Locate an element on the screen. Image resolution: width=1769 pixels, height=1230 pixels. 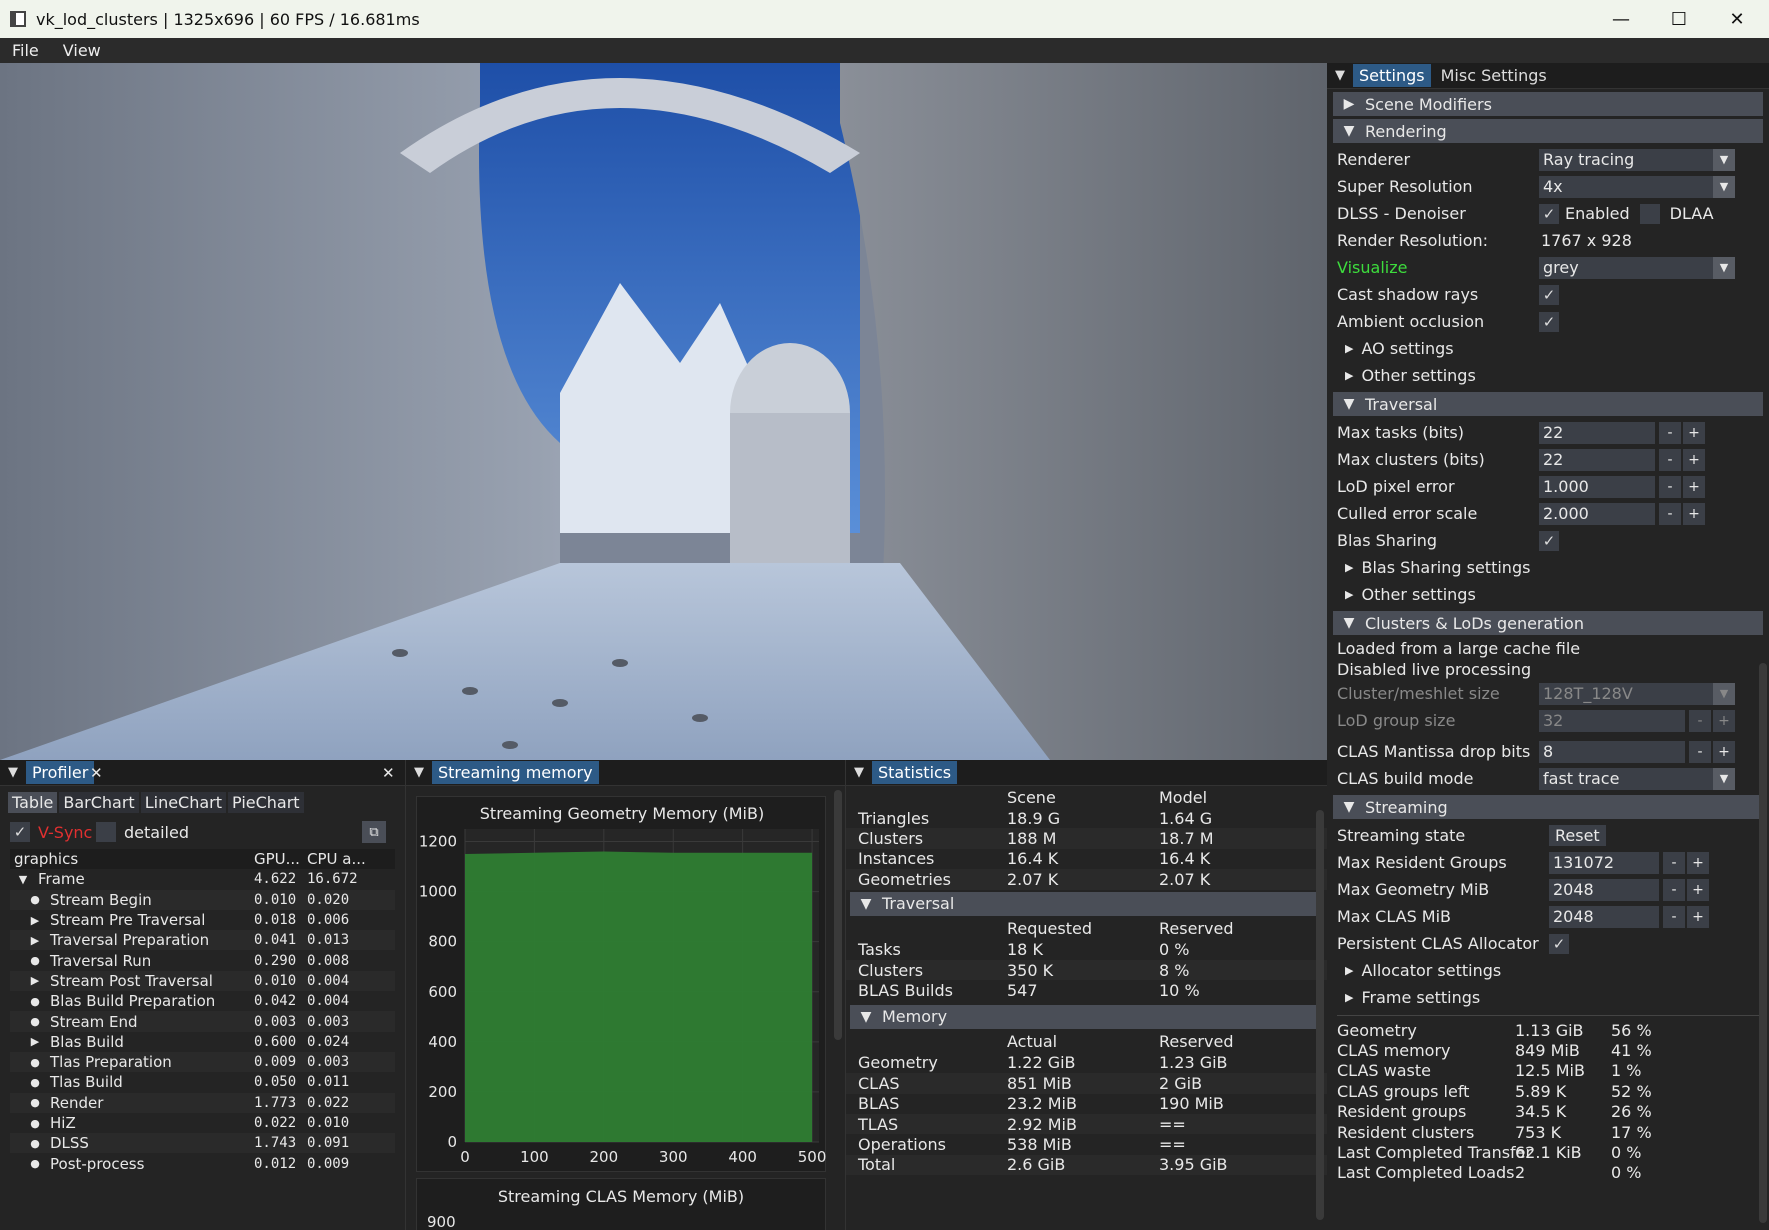
dlss-enabled-checkbox: ✓ is located at coordinates (1549, 213).